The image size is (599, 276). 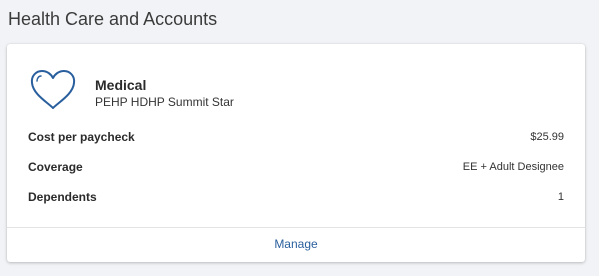 I want to click on section-title: Health Care and Accounts, so click(x=113, y=19).